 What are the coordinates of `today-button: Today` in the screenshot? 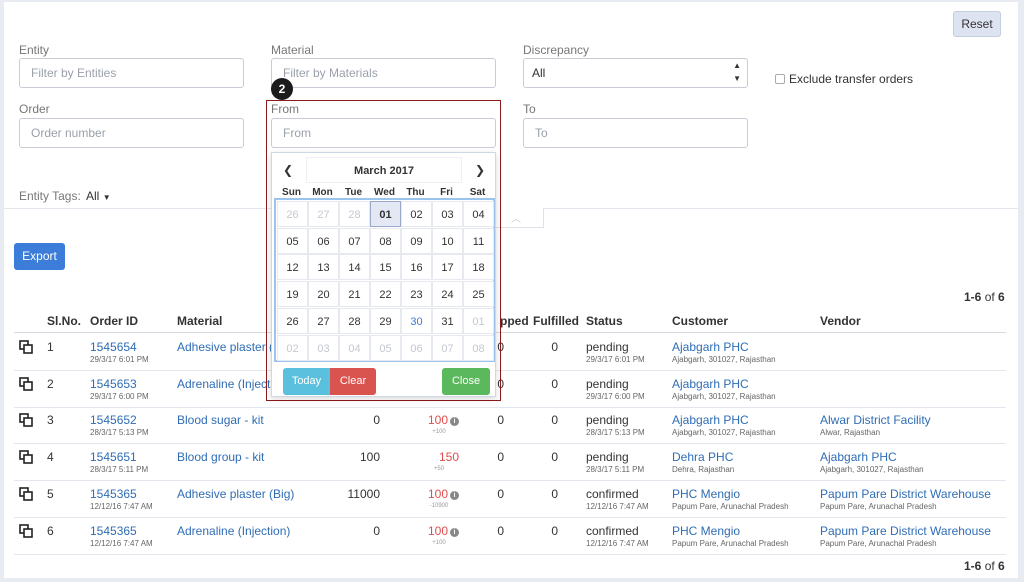 It's located at (306, 381).